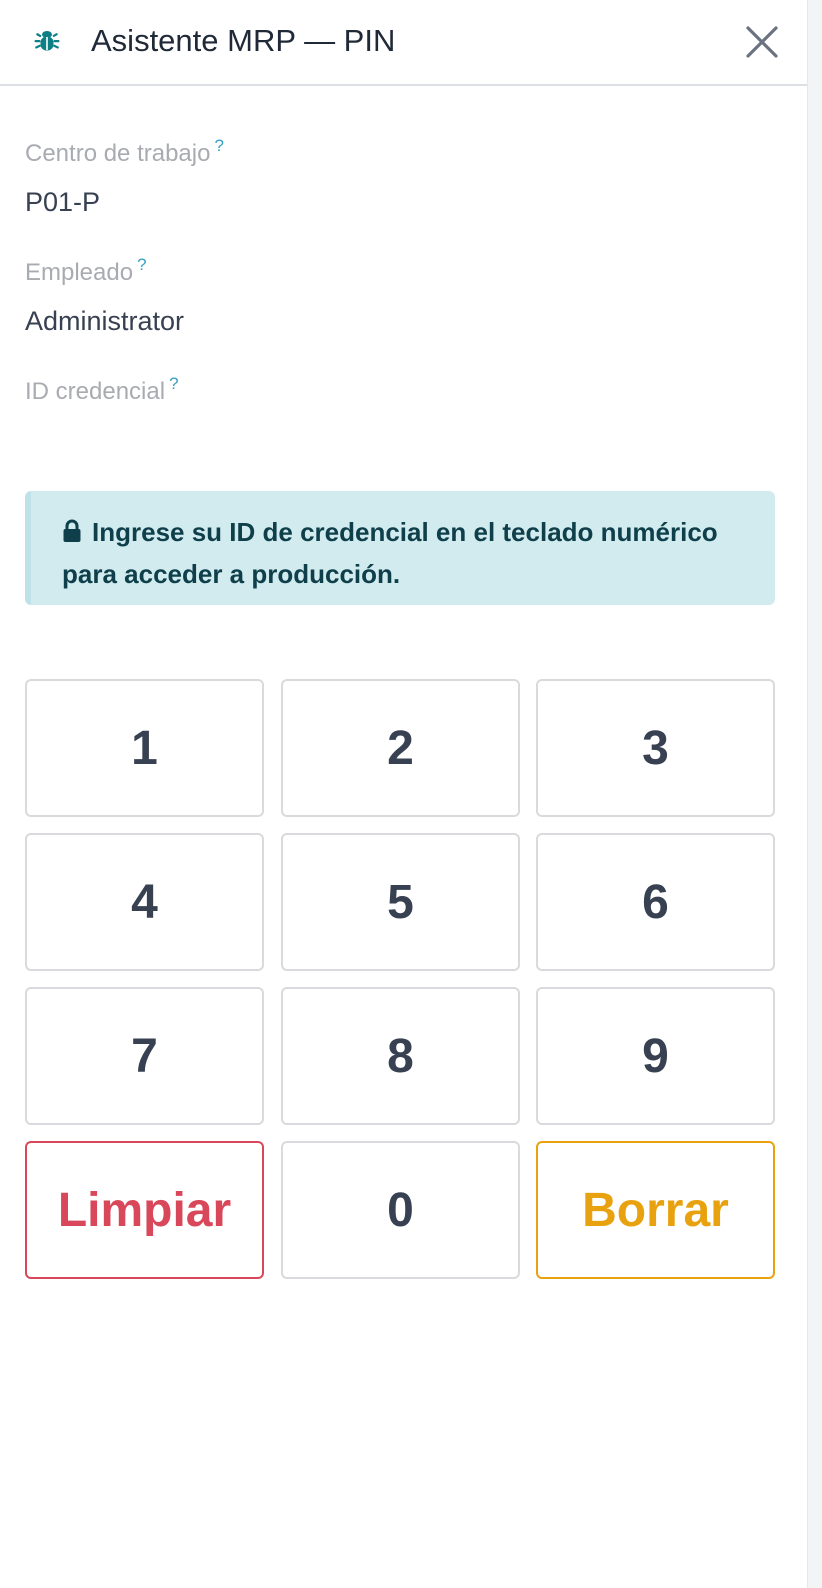 This screenshot has height=1588, width=822. What do you see at coordinates (400, 1210) in the screenshot?
I see `key-0: 0` at bounding box center [400, 1210].